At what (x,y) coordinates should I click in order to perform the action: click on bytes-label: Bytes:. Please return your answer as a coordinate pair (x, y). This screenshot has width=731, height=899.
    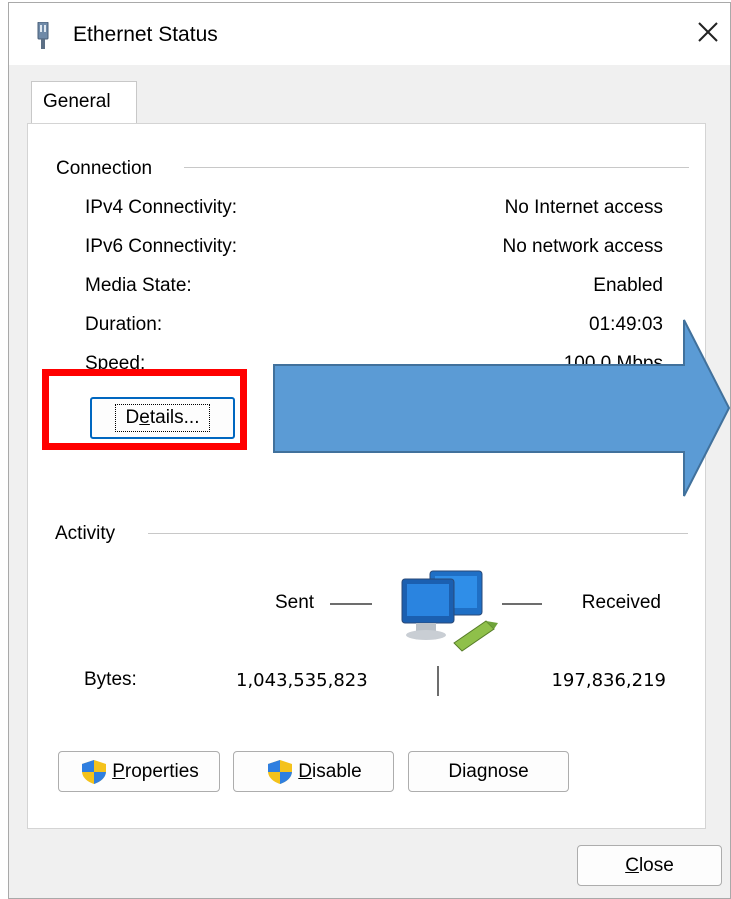
    Looking at the image, I should click on (110, 679).